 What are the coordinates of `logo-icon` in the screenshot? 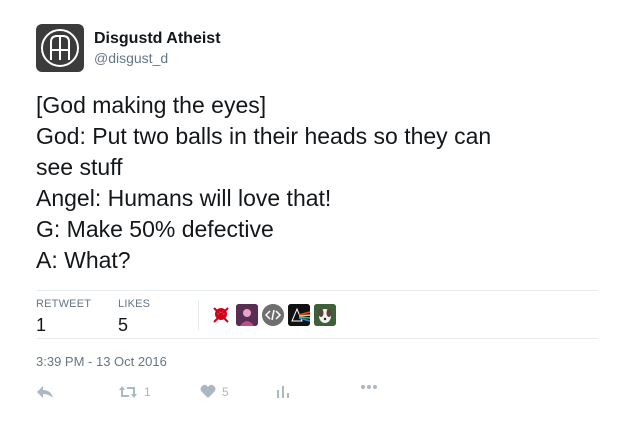 It's located at (60, 48).